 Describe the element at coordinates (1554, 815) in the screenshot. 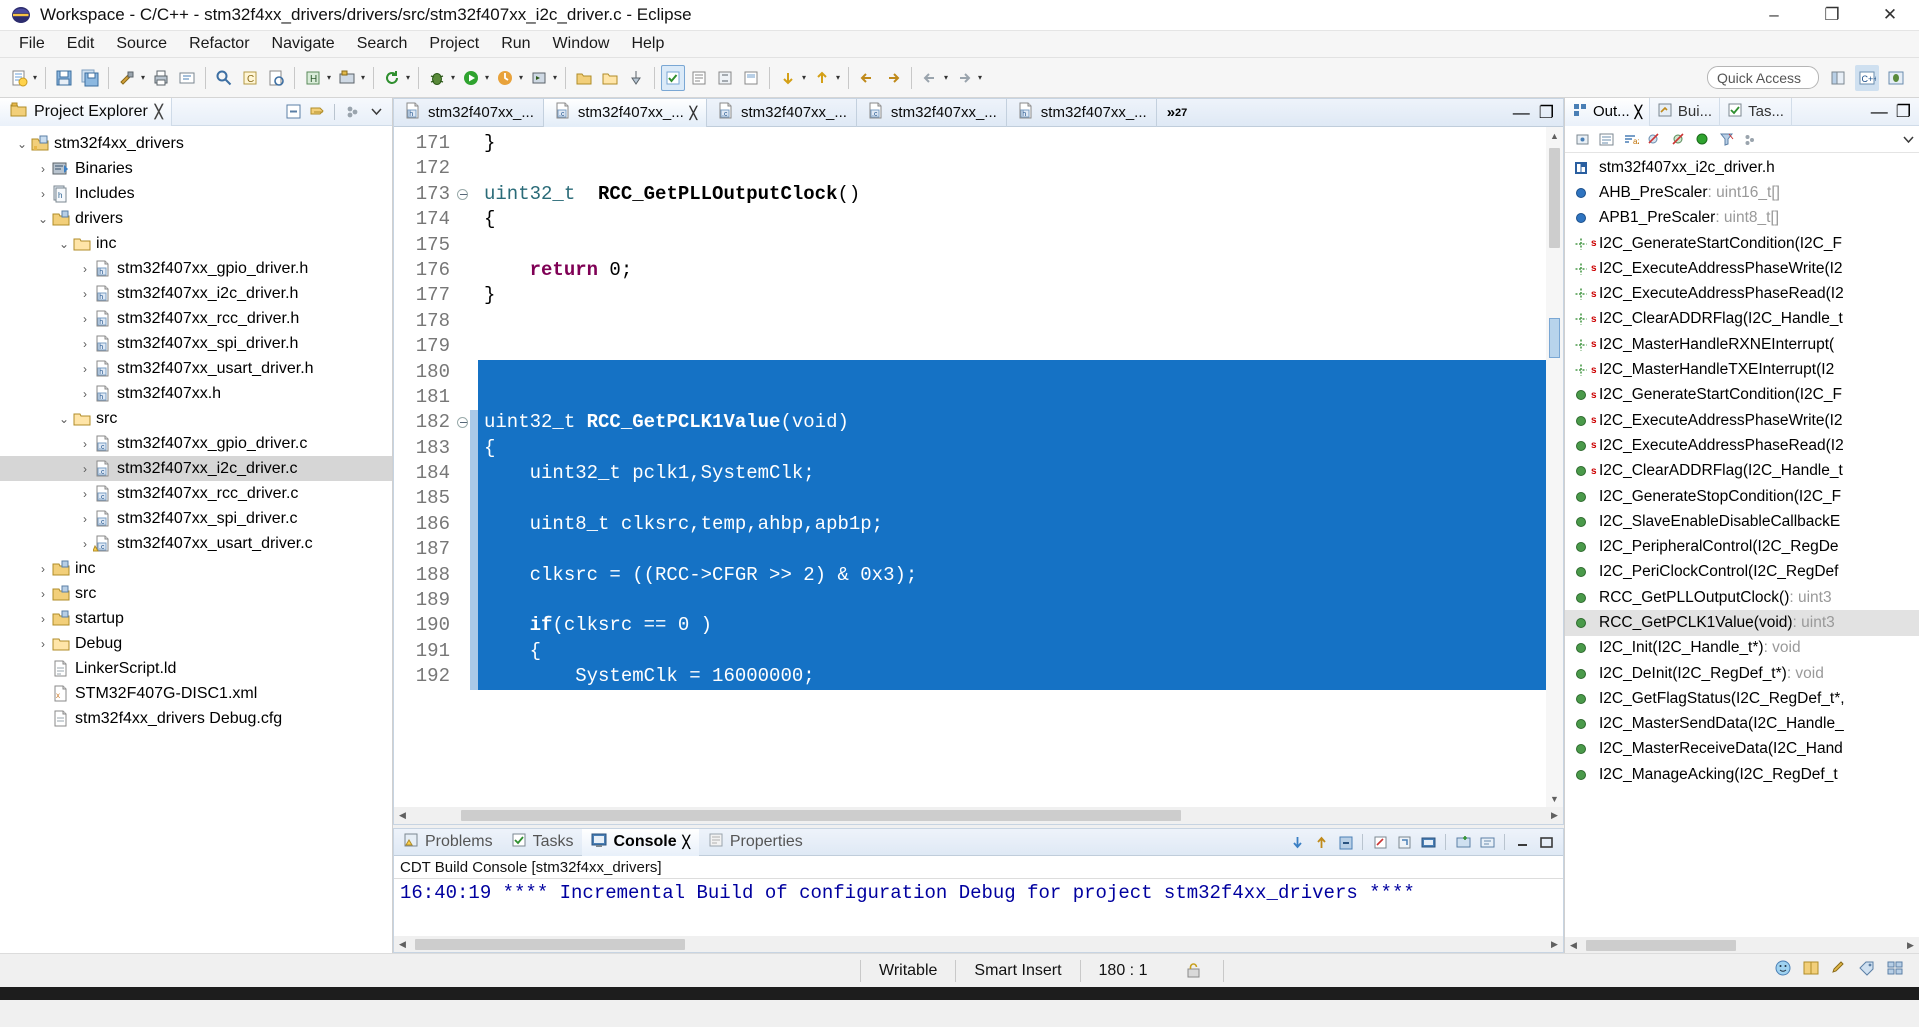

I see `scroll-right-arrow-icon: ▶` at that location.